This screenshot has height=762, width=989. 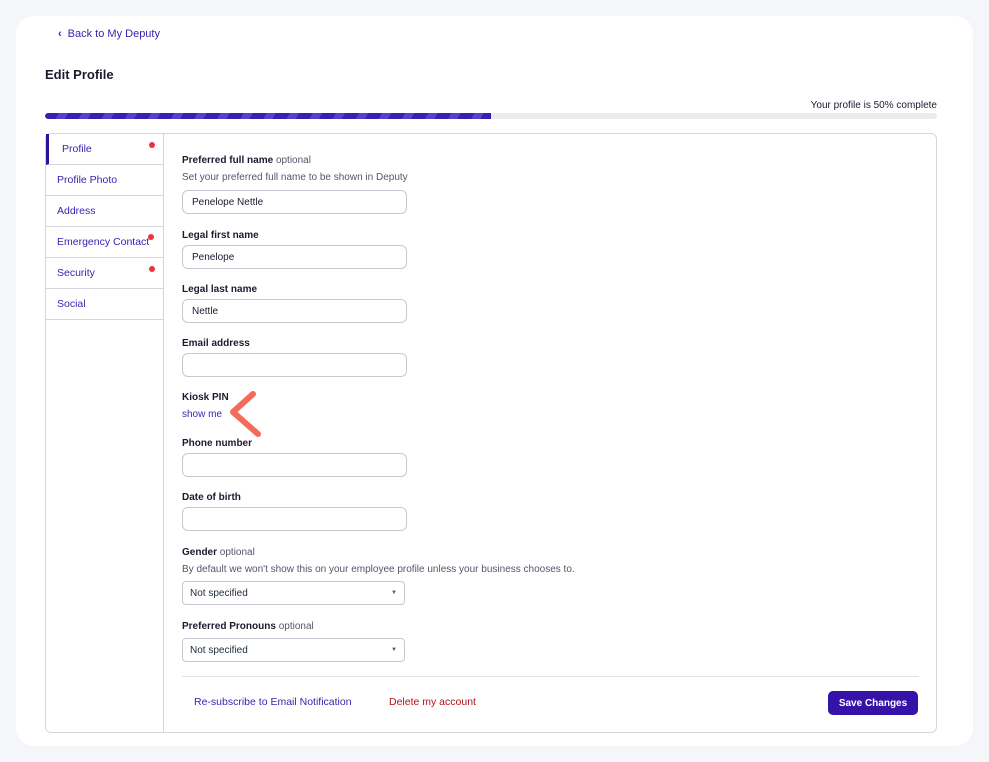 What do you see at coordinates (217, 443) in the screenshot?
I see `phone-label: Phone number` at bounding box center [217, 443].